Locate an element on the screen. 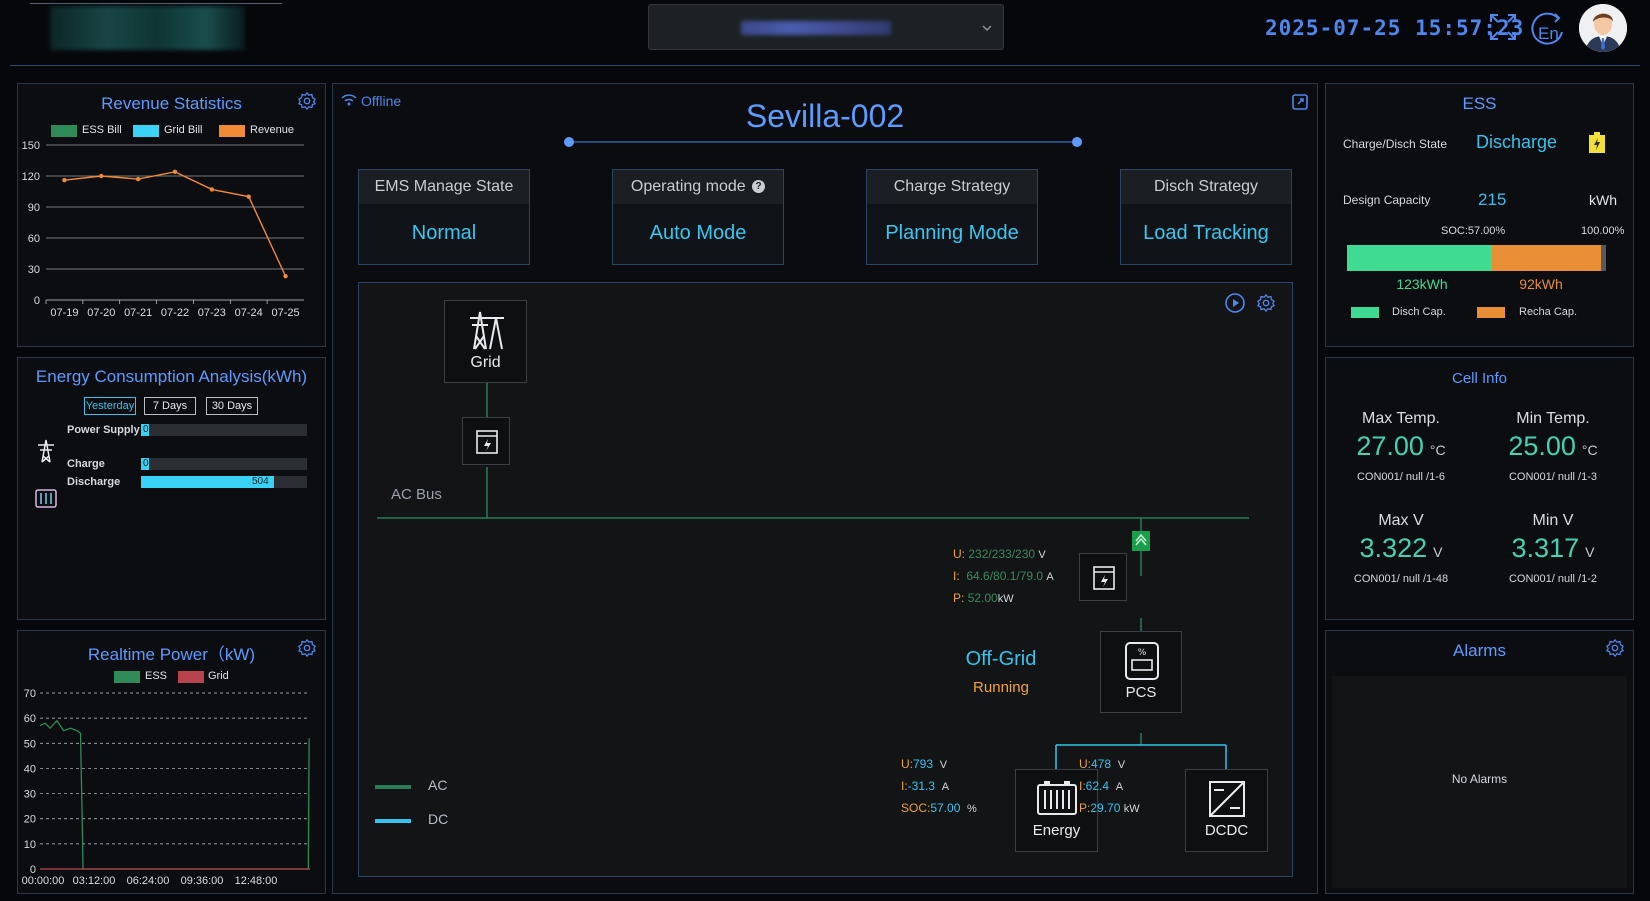 The height and width of the screenshot is (901, 1650). legend-dc: DC is located at coordinates (438, 819).